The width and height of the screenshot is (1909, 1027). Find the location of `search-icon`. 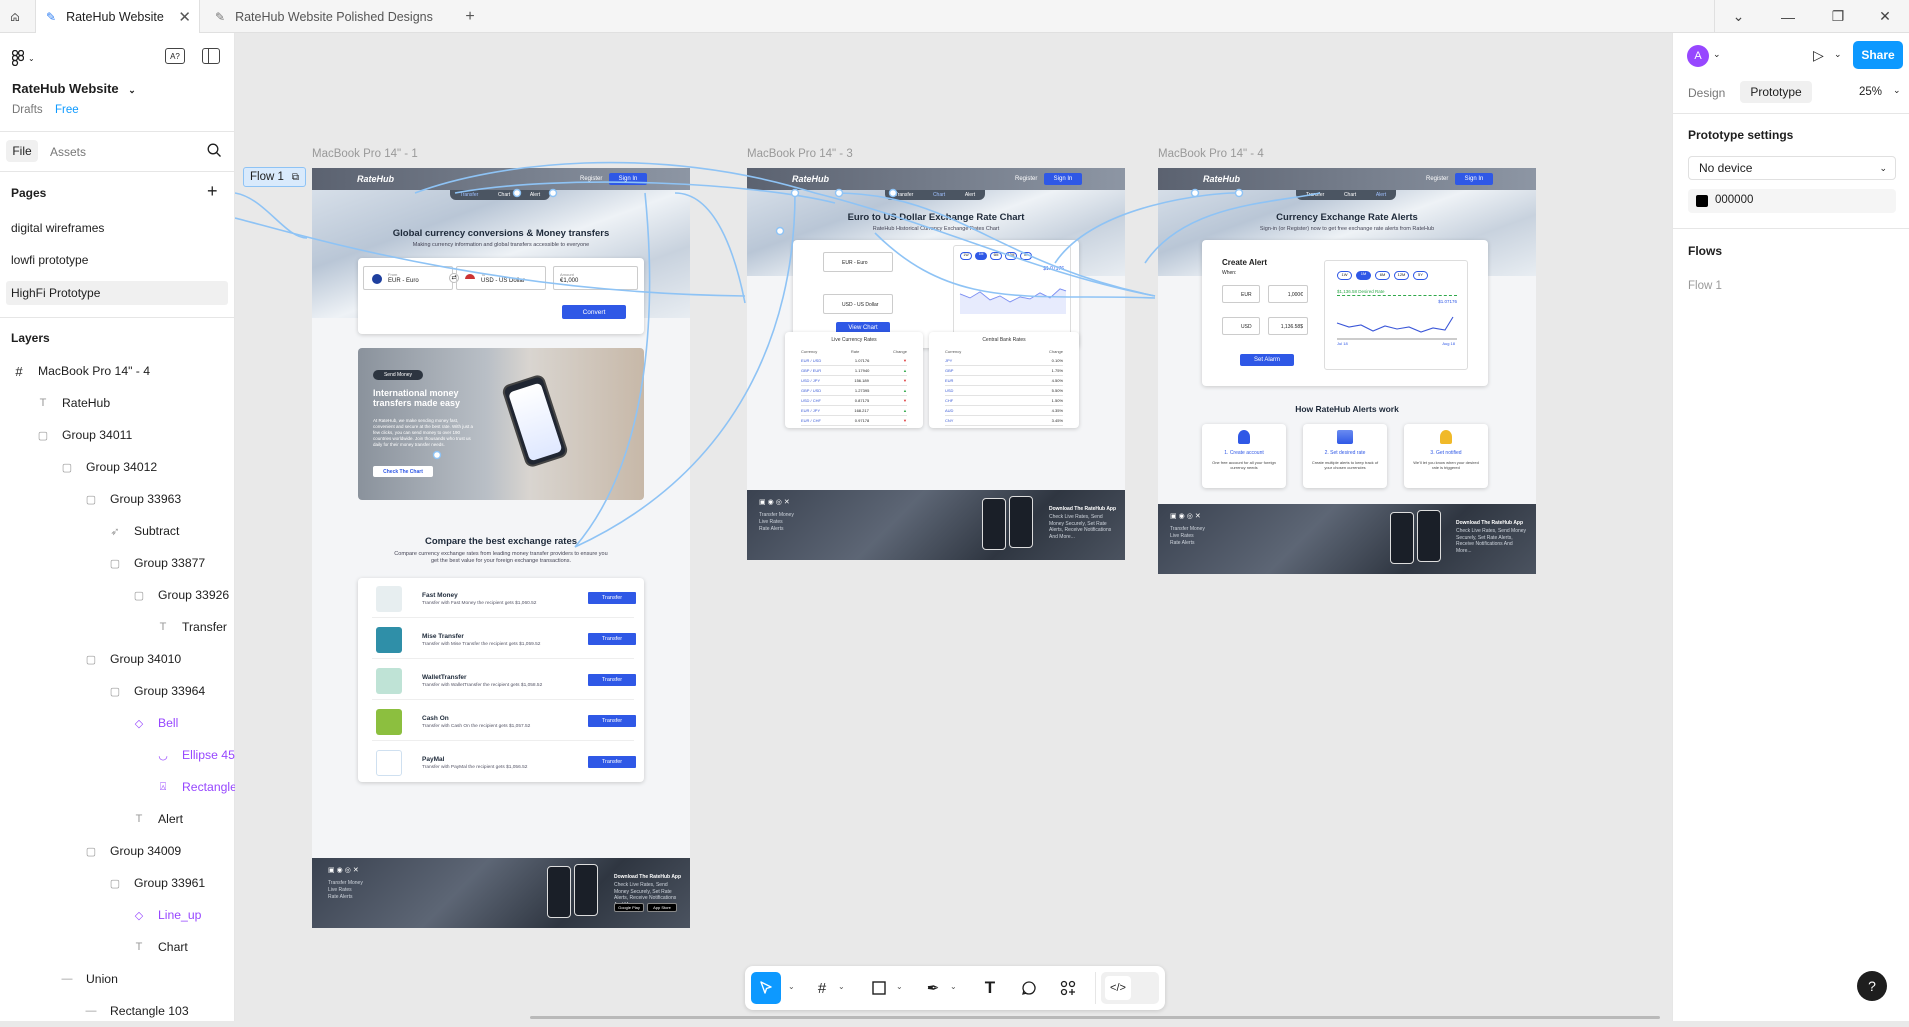

search-icon is located at coordinates (214, 153).